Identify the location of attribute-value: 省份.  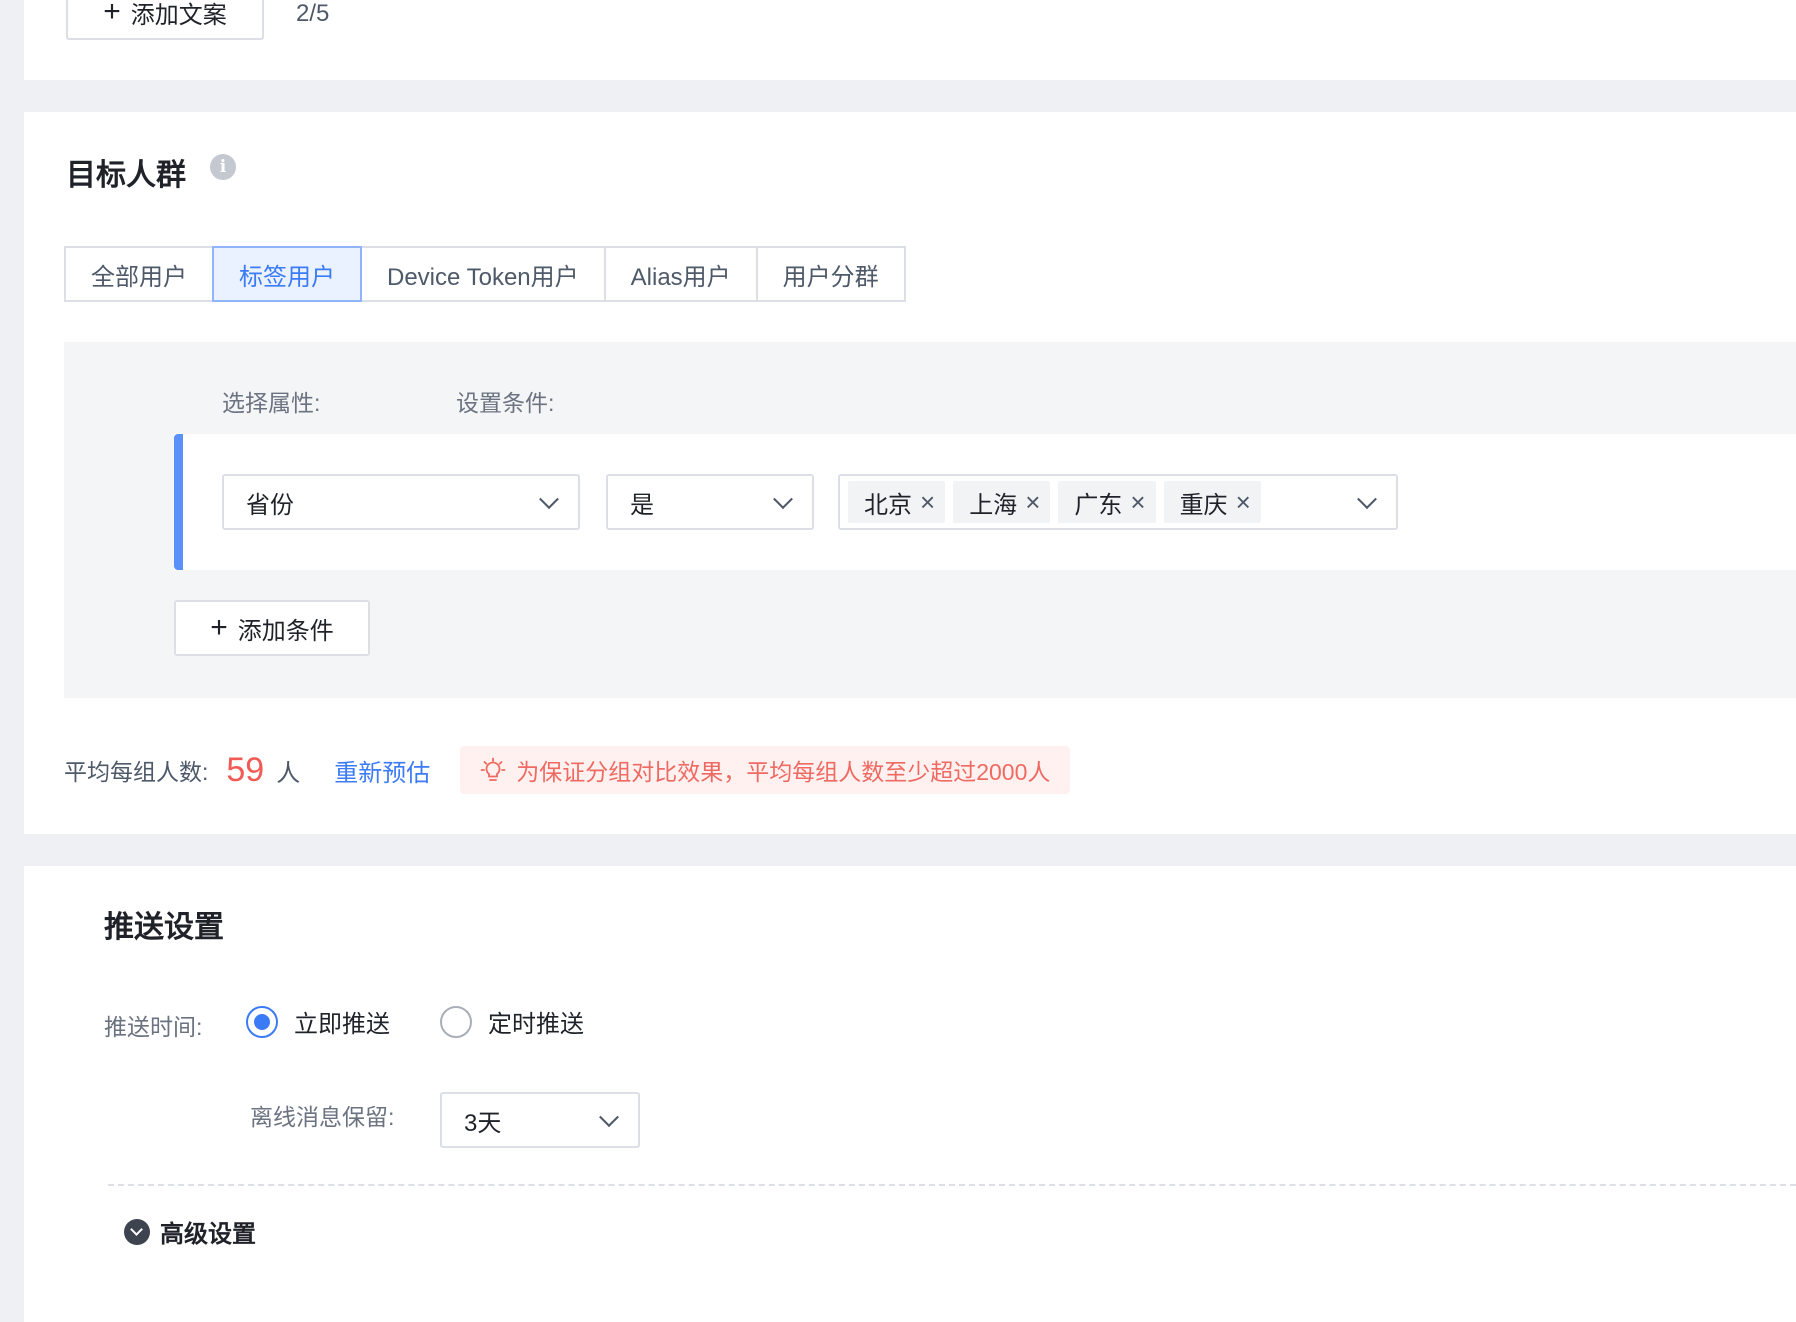
(270, 505).